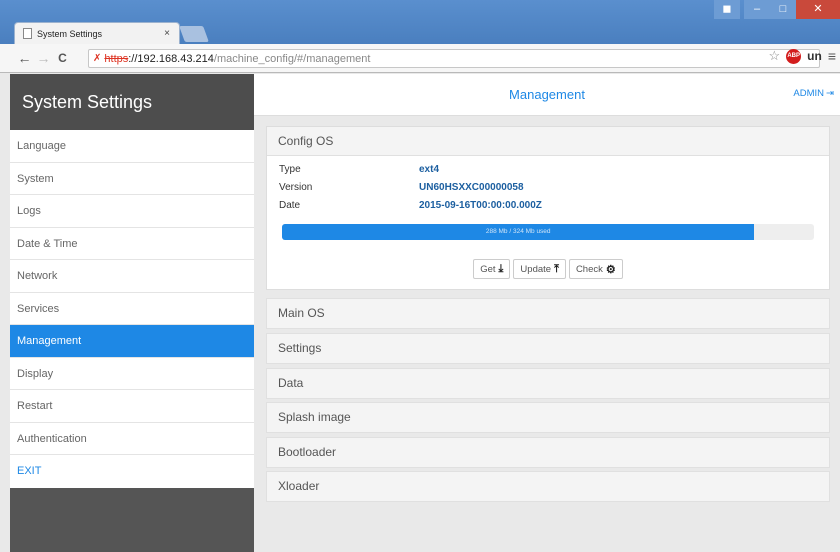 This screenshot has height=552, width=840. I want to click on version-label: Version, so click(296, 187).